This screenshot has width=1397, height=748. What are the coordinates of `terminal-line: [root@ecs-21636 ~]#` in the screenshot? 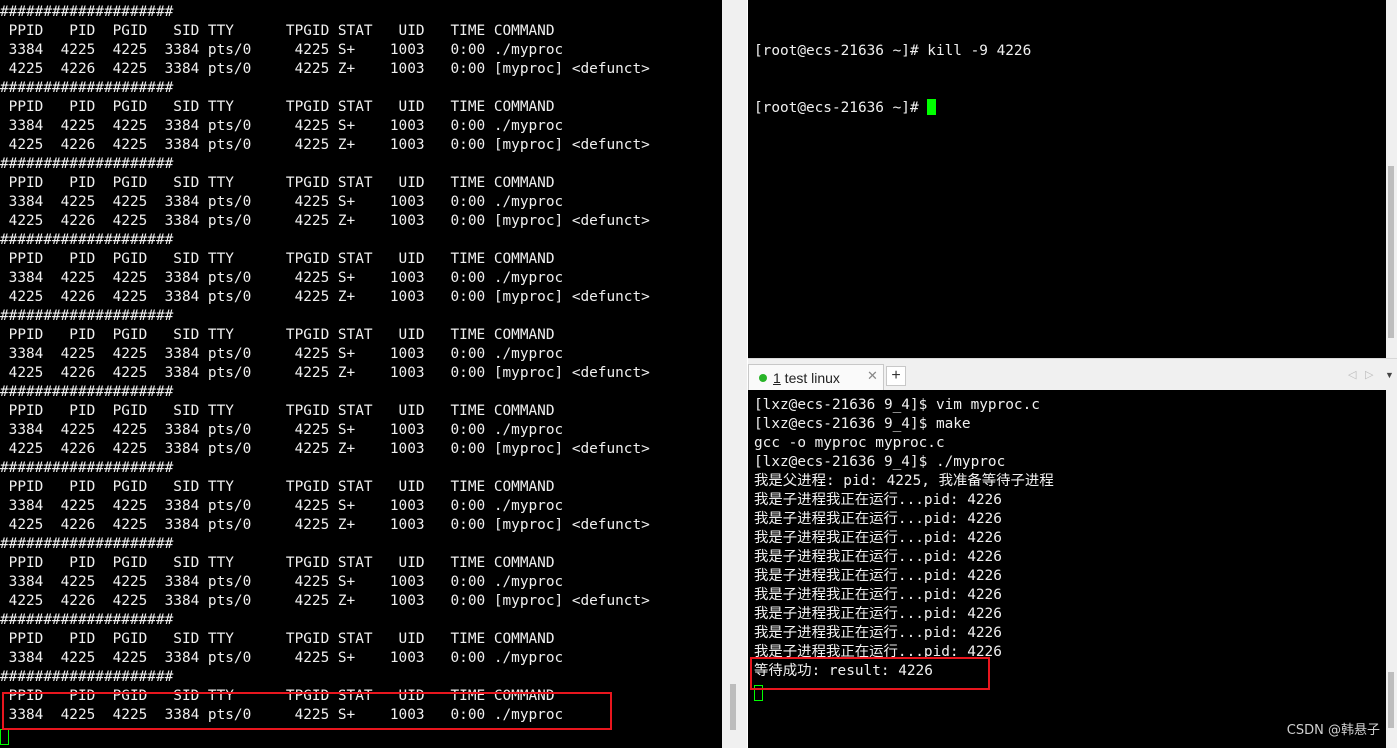 It's located at (892, 108).